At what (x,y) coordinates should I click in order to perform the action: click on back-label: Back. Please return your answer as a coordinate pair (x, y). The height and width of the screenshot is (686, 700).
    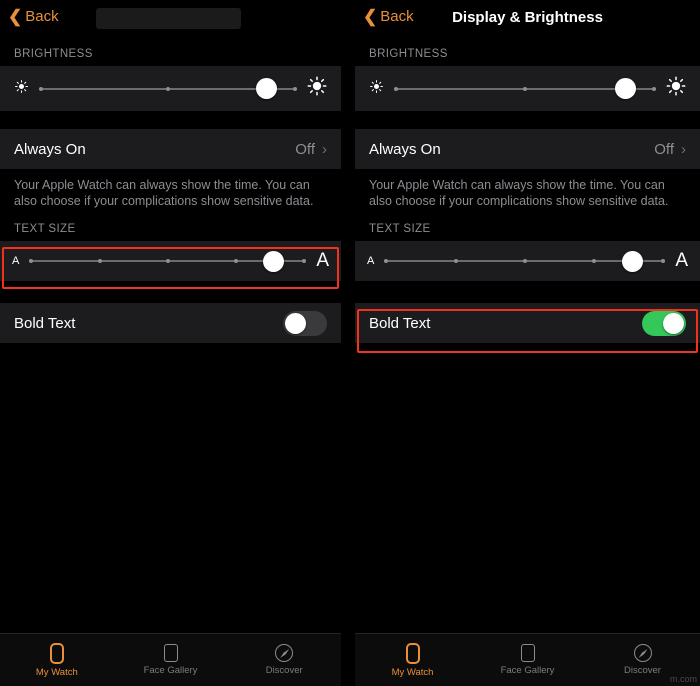
    Looking at the image, I should click on (42, 16).